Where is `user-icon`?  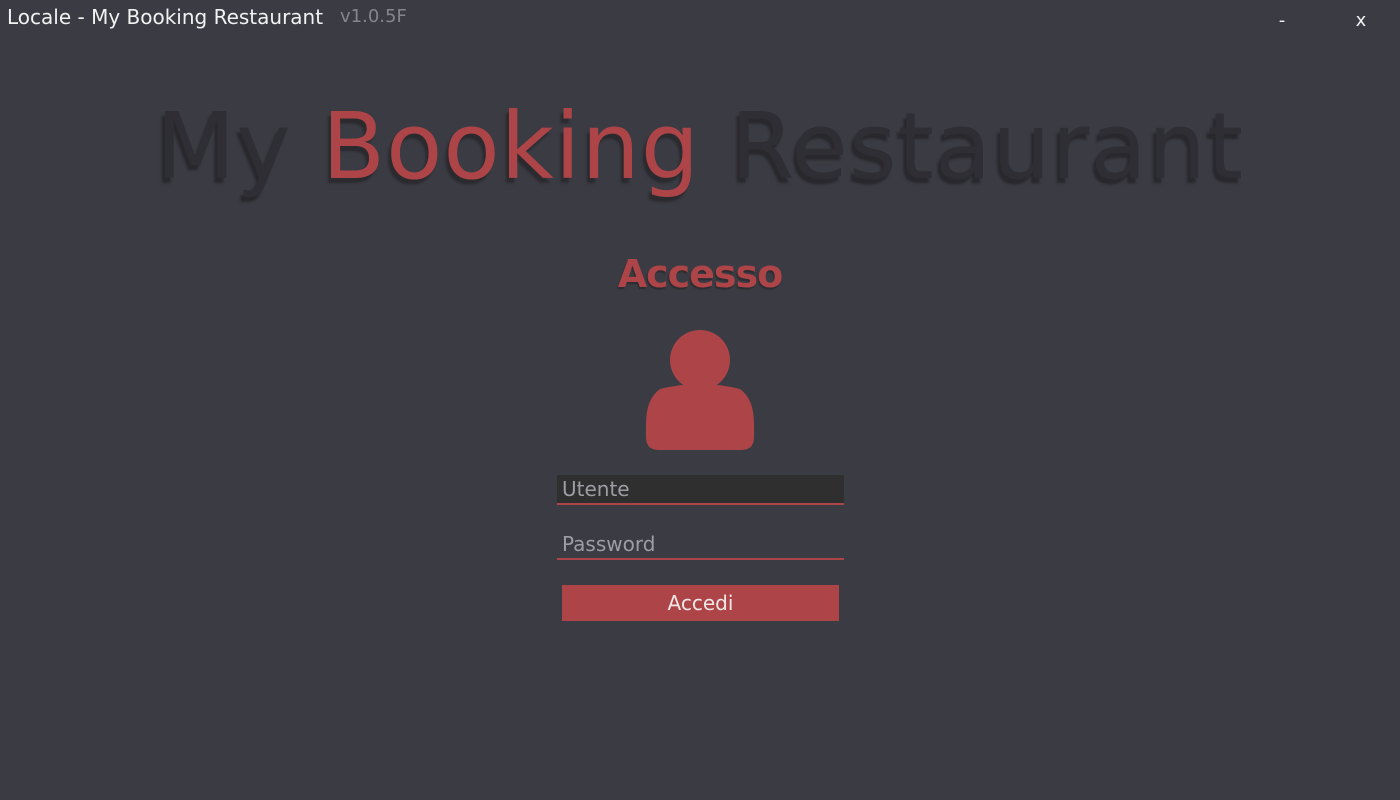 user-icon is located at coordinates (700, 390).